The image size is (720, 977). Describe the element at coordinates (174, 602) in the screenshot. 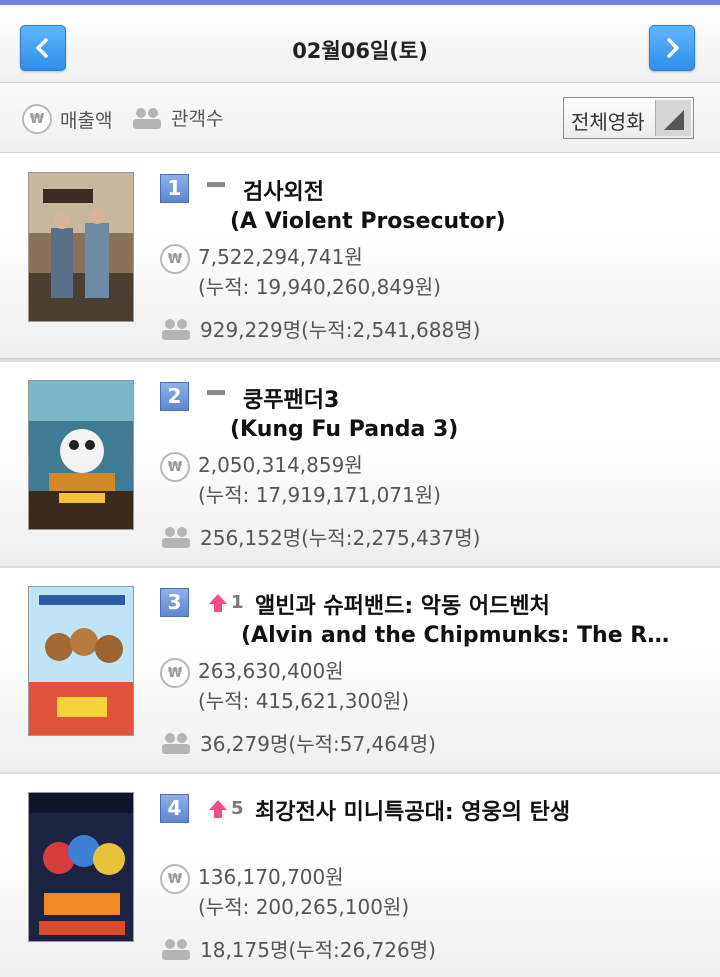

I see `rank-badge: 3` at that location.